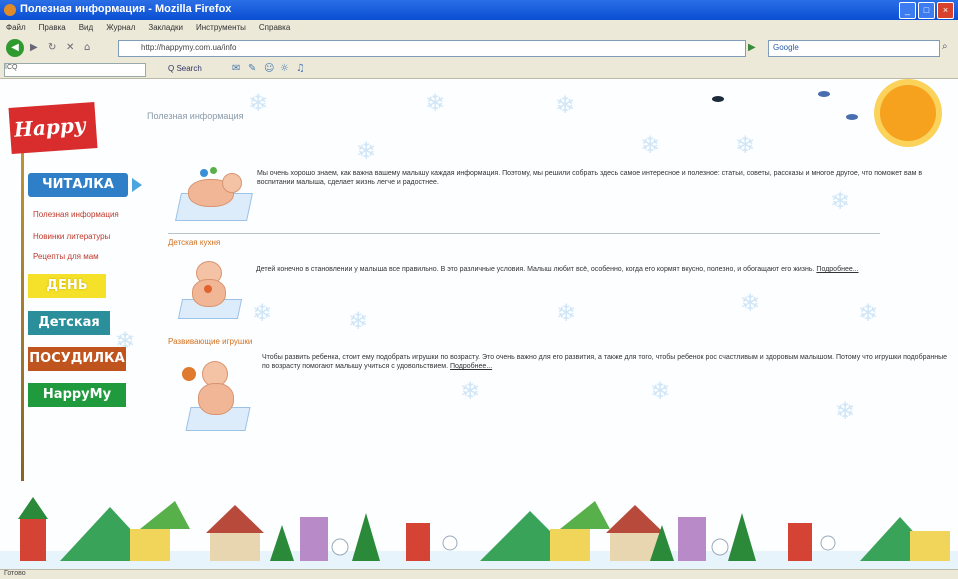 The width and height of the screenshot is (958, 579). I want to click on url-text: http://happymy.com.ua/info, so click(189, 47).